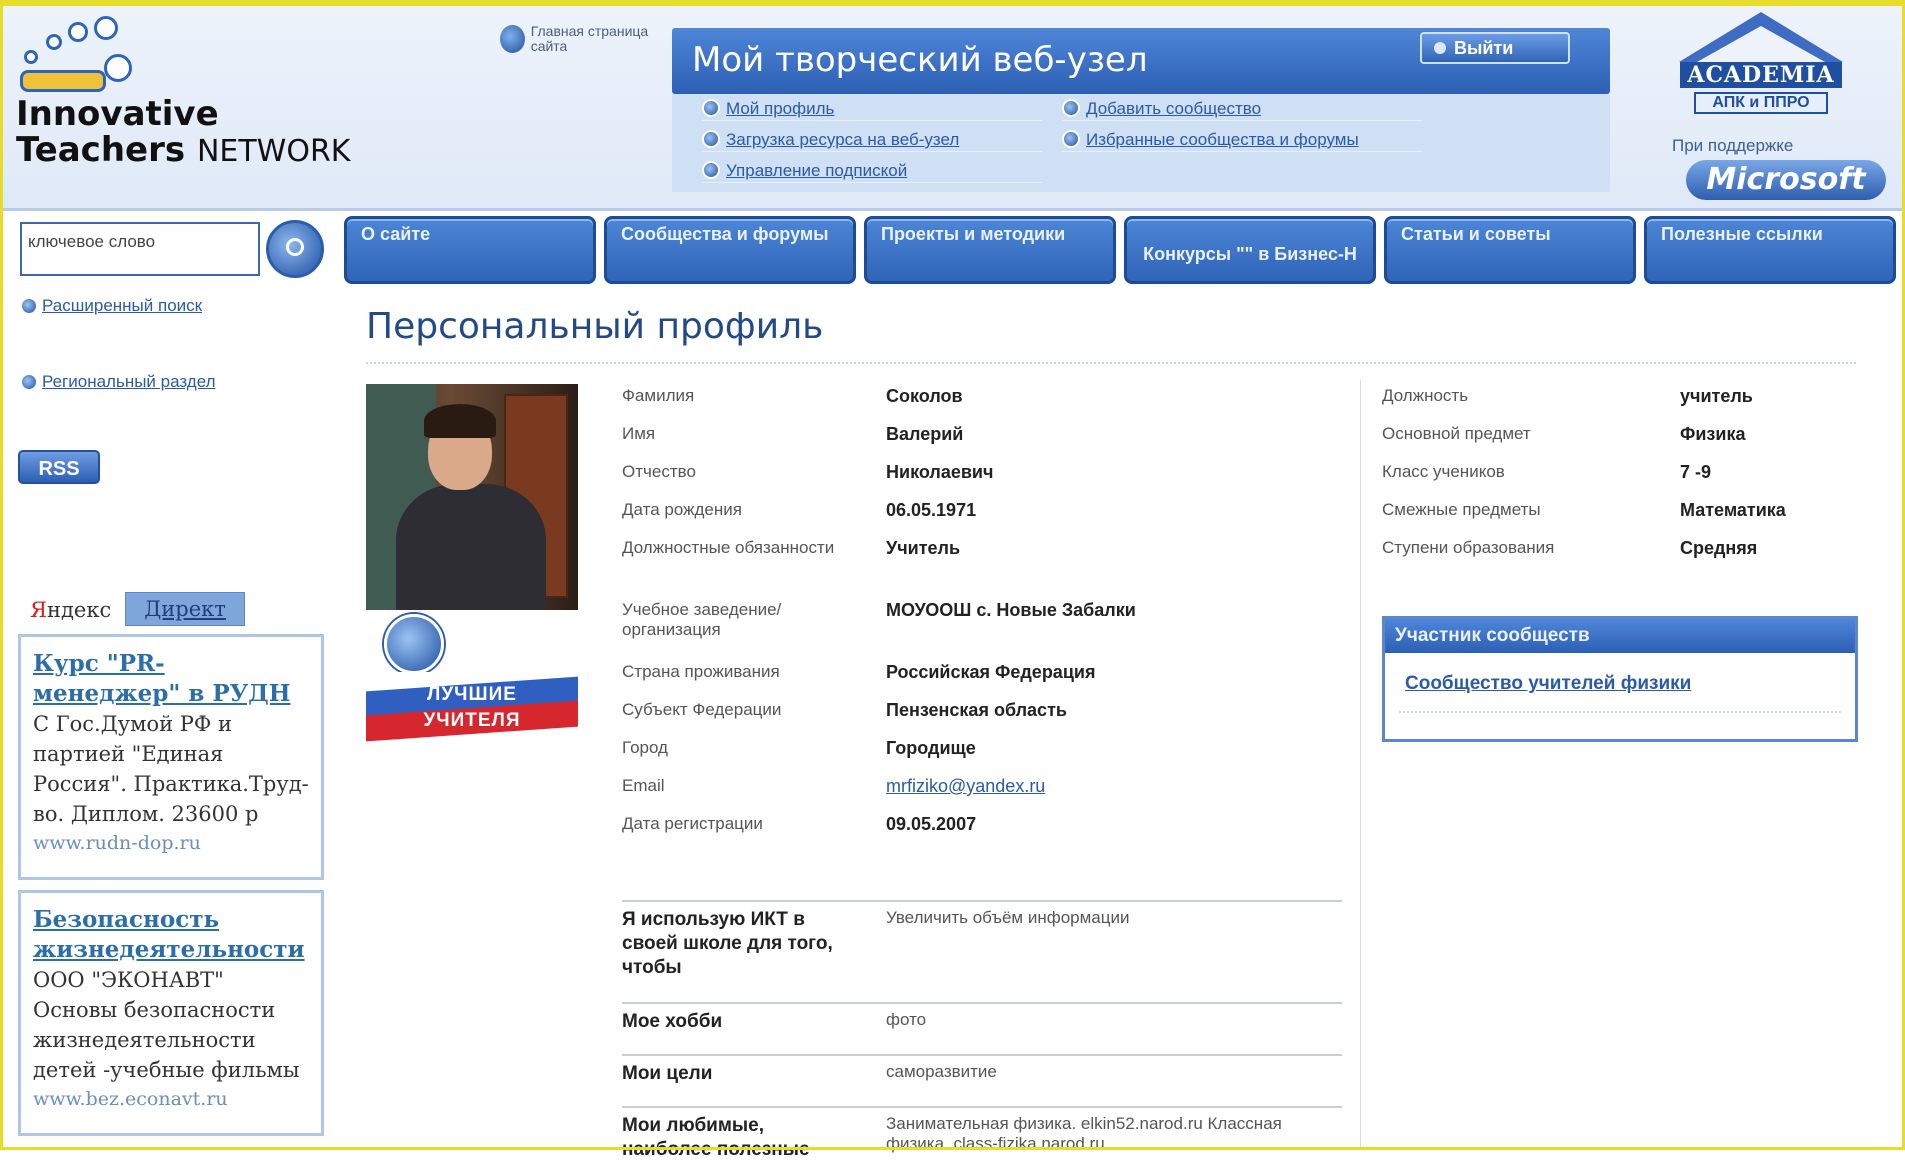  I want to click on yandex-logo-rest: ндекс, so click(79, 610).